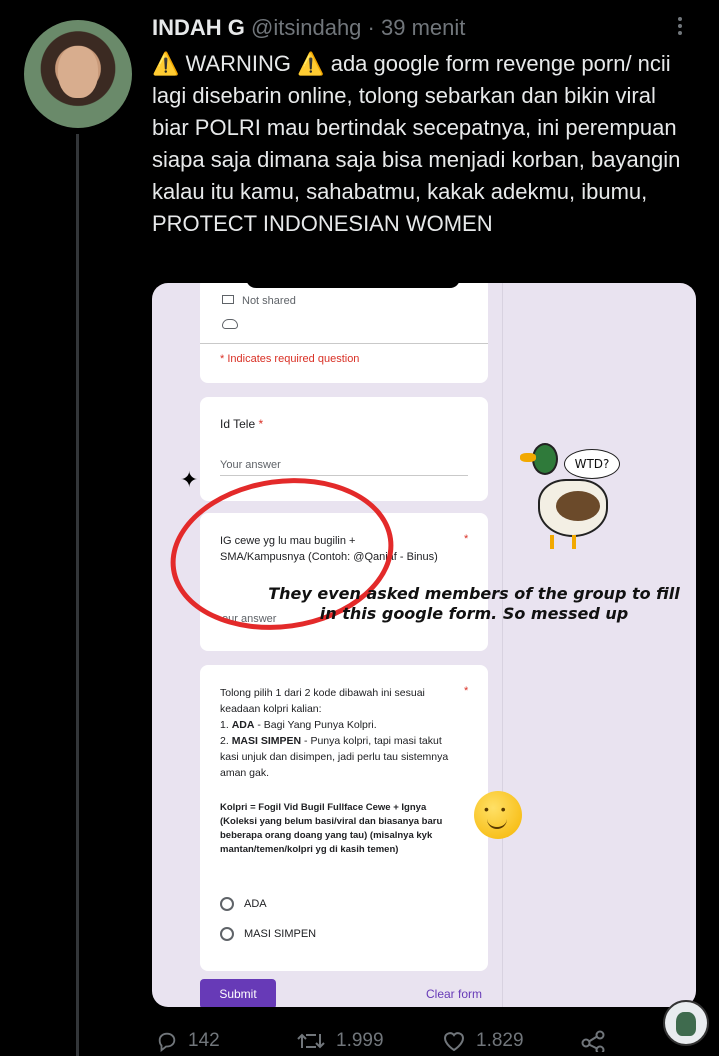  What do you see at coordinates (189, 479) in the screenshot?
I see `sparkle-icon: ✦` at bounding box center [189, 479].